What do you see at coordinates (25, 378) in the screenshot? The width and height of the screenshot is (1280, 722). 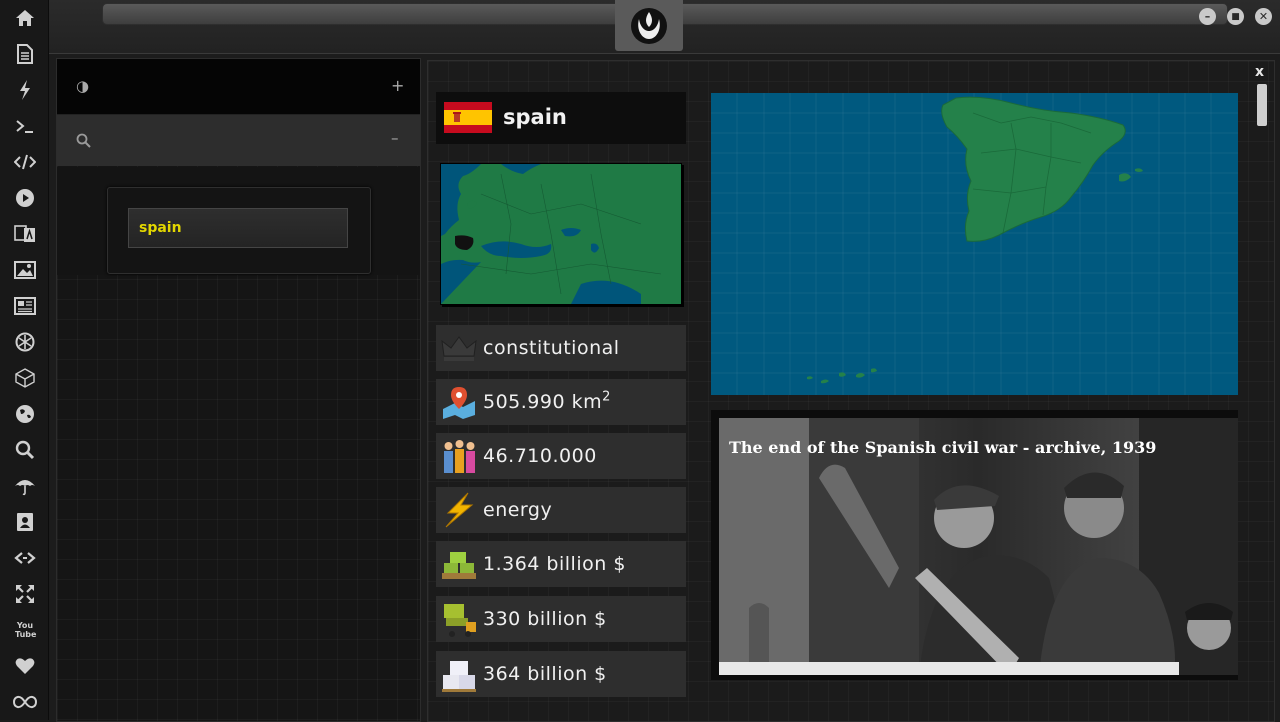 I see `polyhedron-icon` at bounding box center [25, 378].